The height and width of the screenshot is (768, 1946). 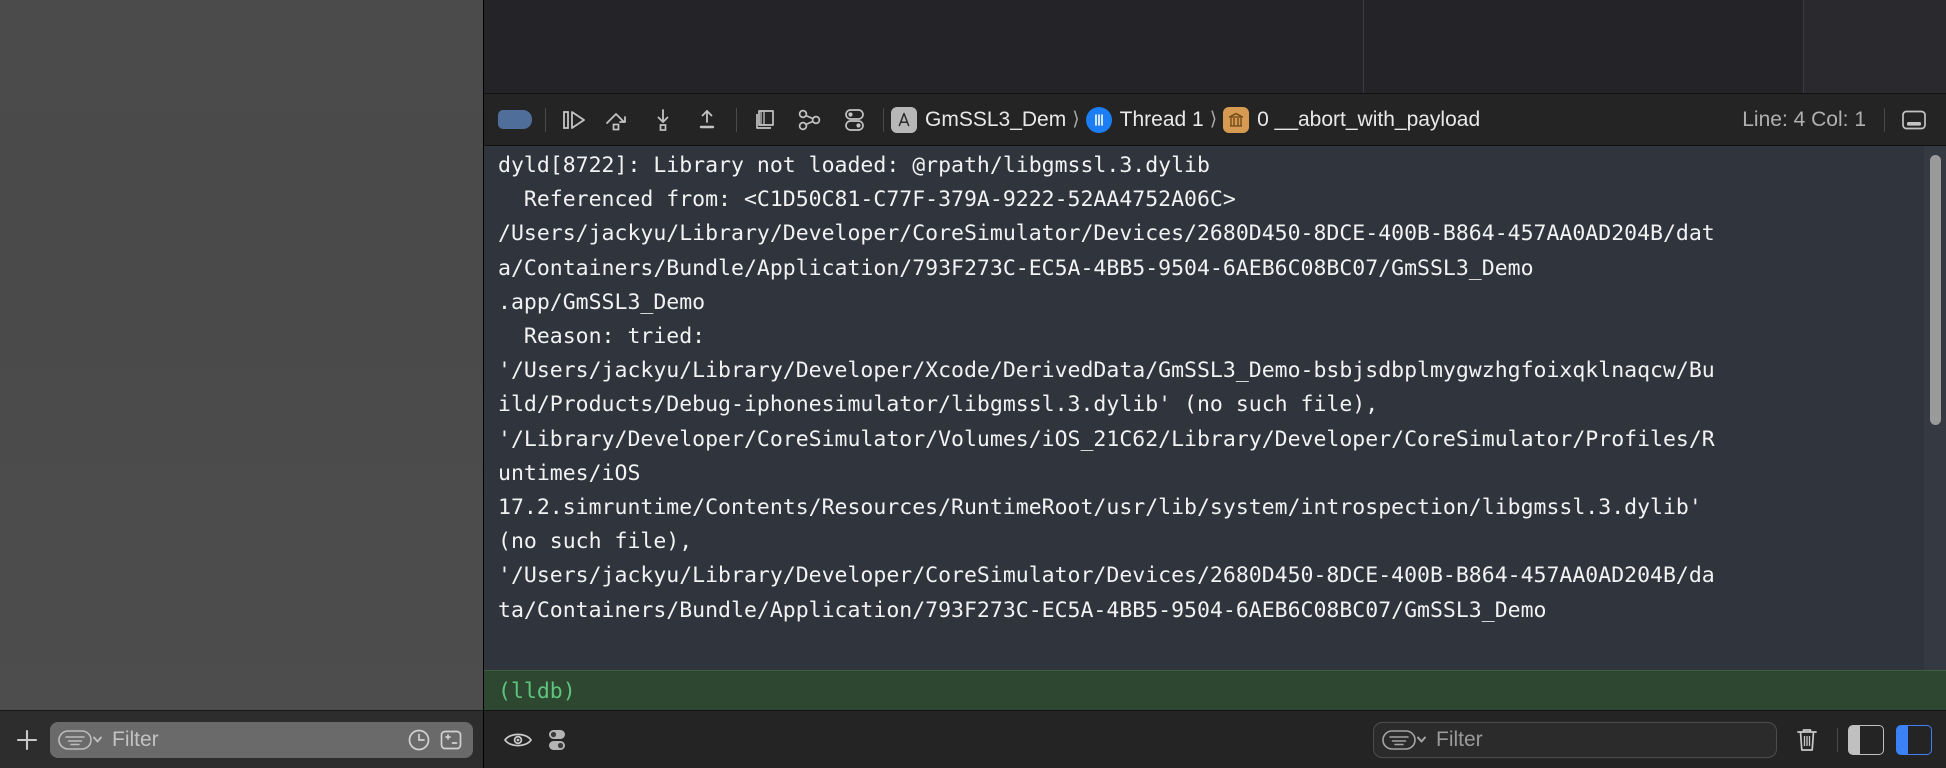 What do you see at coordinates (1807, 740) in the screenshot?
I see `trash-icon` at bounding box center [1807, 740].